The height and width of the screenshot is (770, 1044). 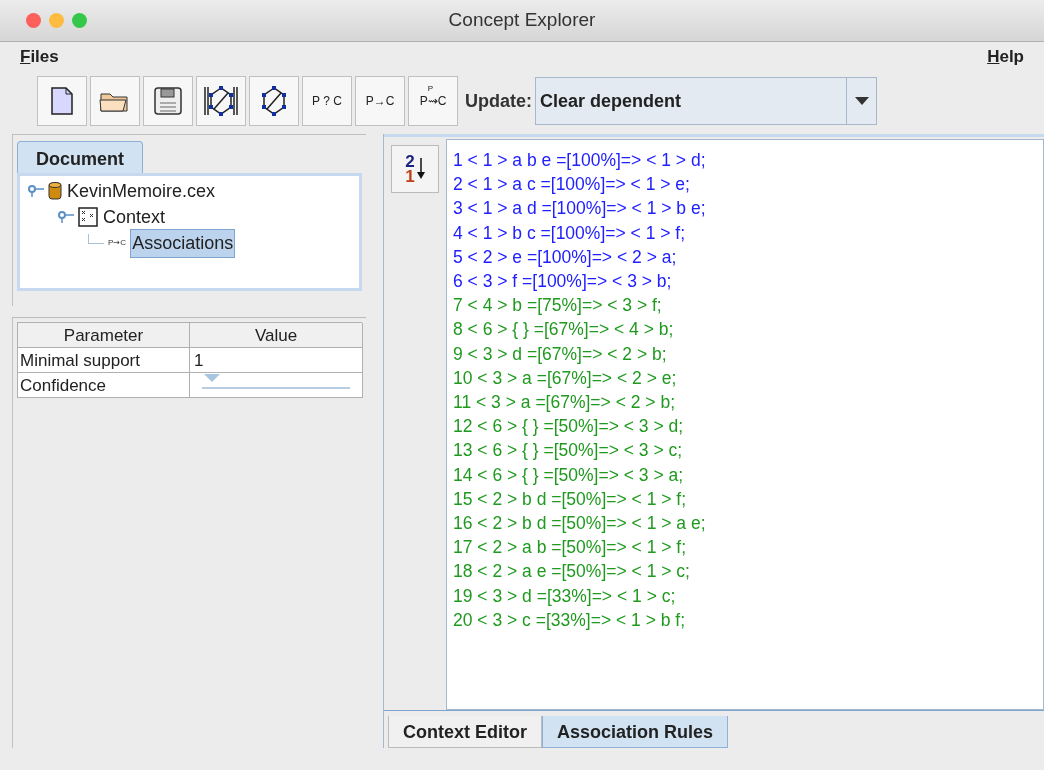 I want to click on window-title: Concept Explorer, so click(x=522, y=20).